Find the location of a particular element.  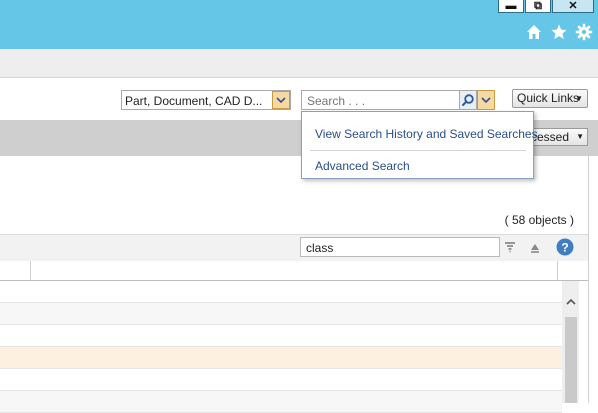

minimize-button: ▬ is located at coordinates (511, 6).